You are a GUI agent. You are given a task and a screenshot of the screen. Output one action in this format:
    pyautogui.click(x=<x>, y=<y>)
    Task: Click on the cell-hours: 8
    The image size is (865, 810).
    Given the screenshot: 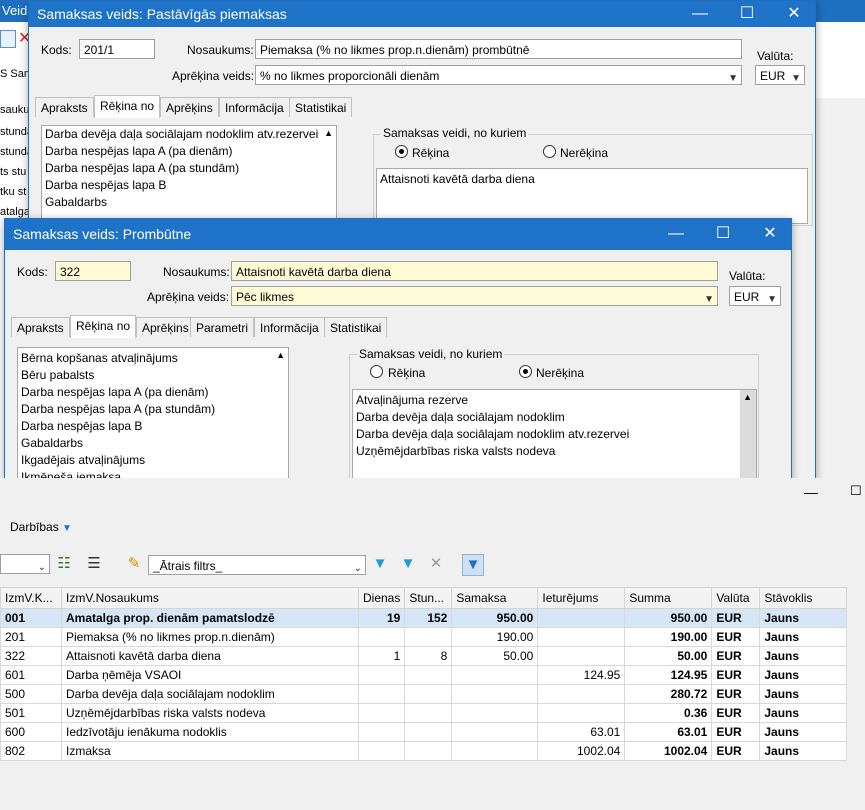 What is the action you would take?
    pyautogui.click(x=428, y=656)
    